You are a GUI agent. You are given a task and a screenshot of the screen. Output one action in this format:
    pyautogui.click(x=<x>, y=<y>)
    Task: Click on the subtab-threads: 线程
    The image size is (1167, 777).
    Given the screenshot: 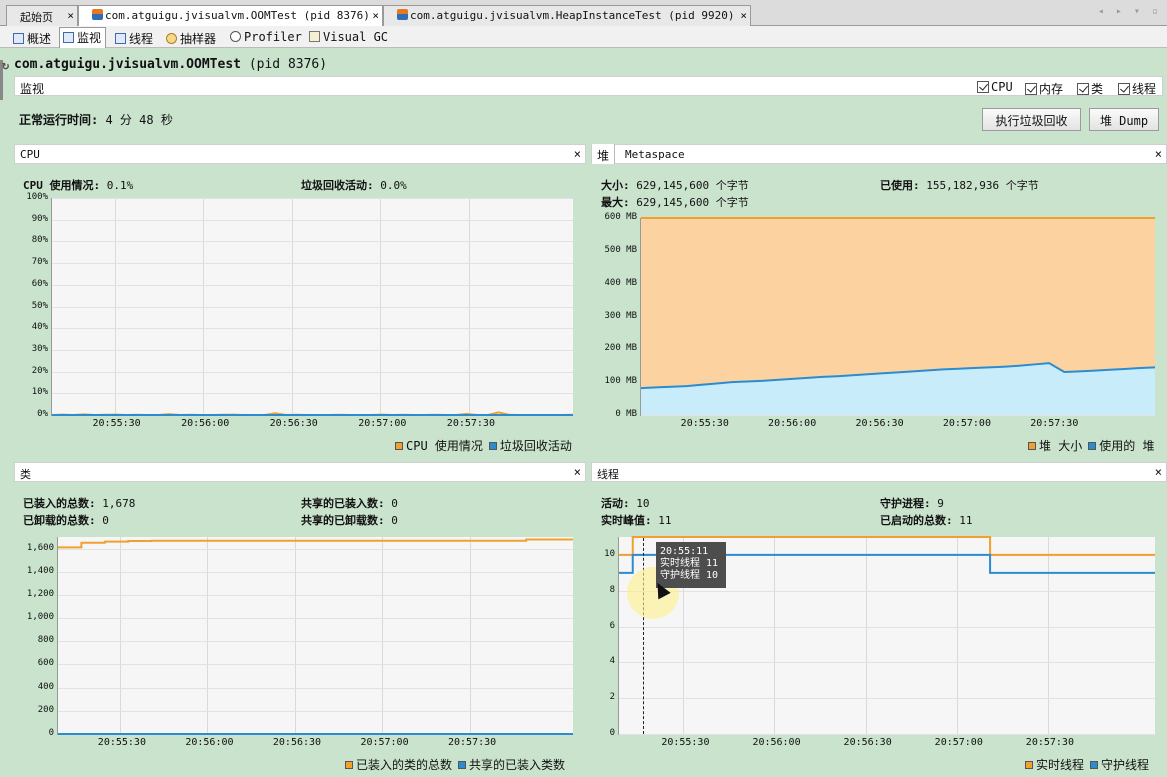 What is the action you would take?
    pyautogui.click(x=134, y=37)
    